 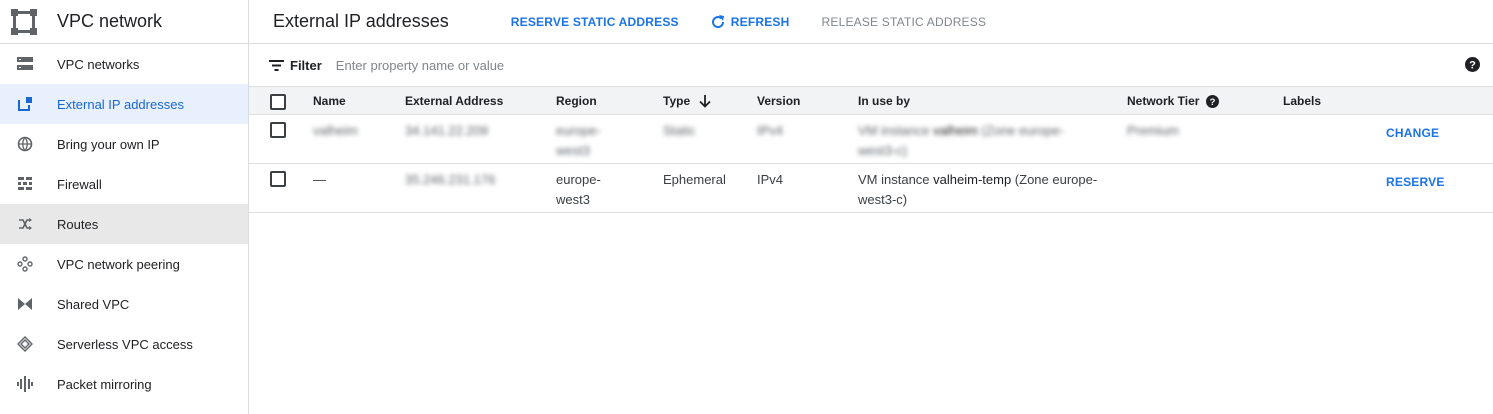 I want to click on external-ip-icon, so click(x=25, y=104).